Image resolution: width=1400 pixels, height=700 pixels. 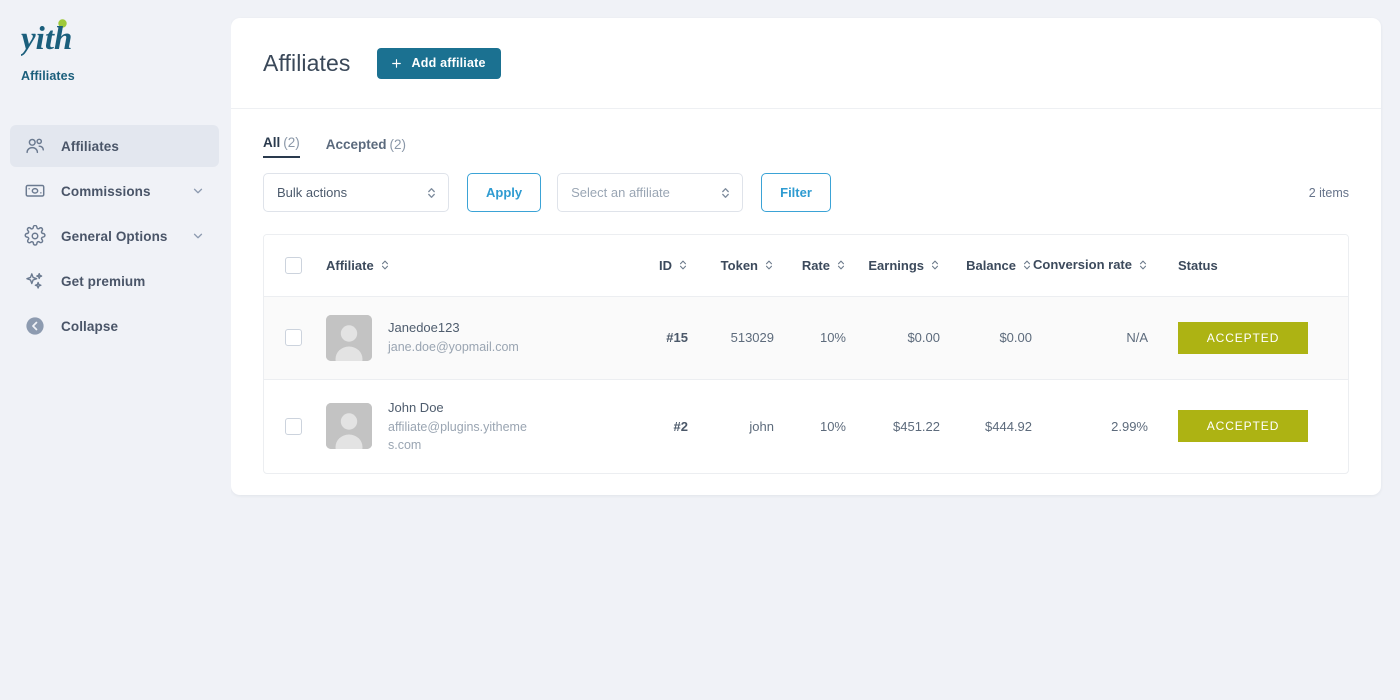 What do you see at coordinates (476, 265) in the screenshot?
I see `column-affiliate: Affiliate` at bounding box center [476, 265].